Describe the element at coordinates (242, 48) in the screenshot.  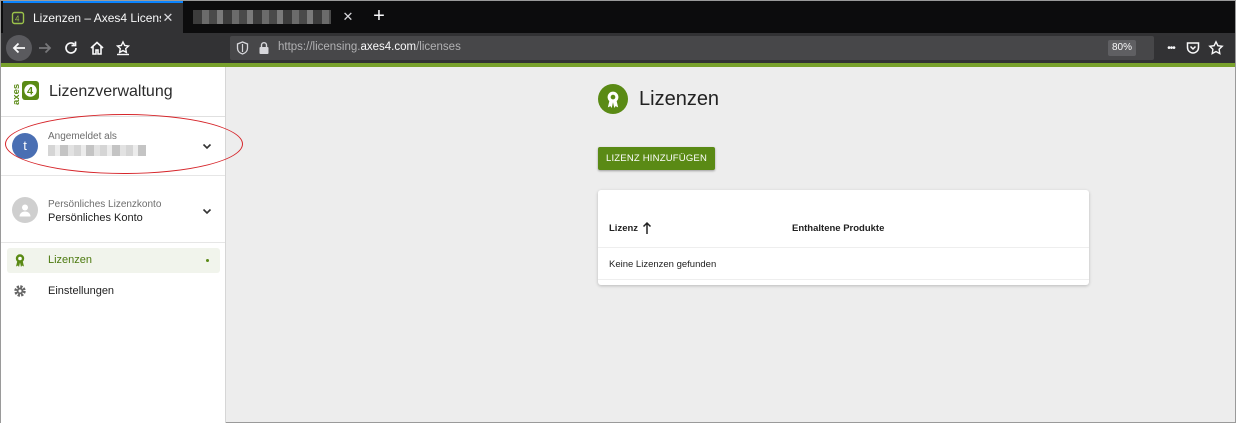
I see `shield-icon` at that location.